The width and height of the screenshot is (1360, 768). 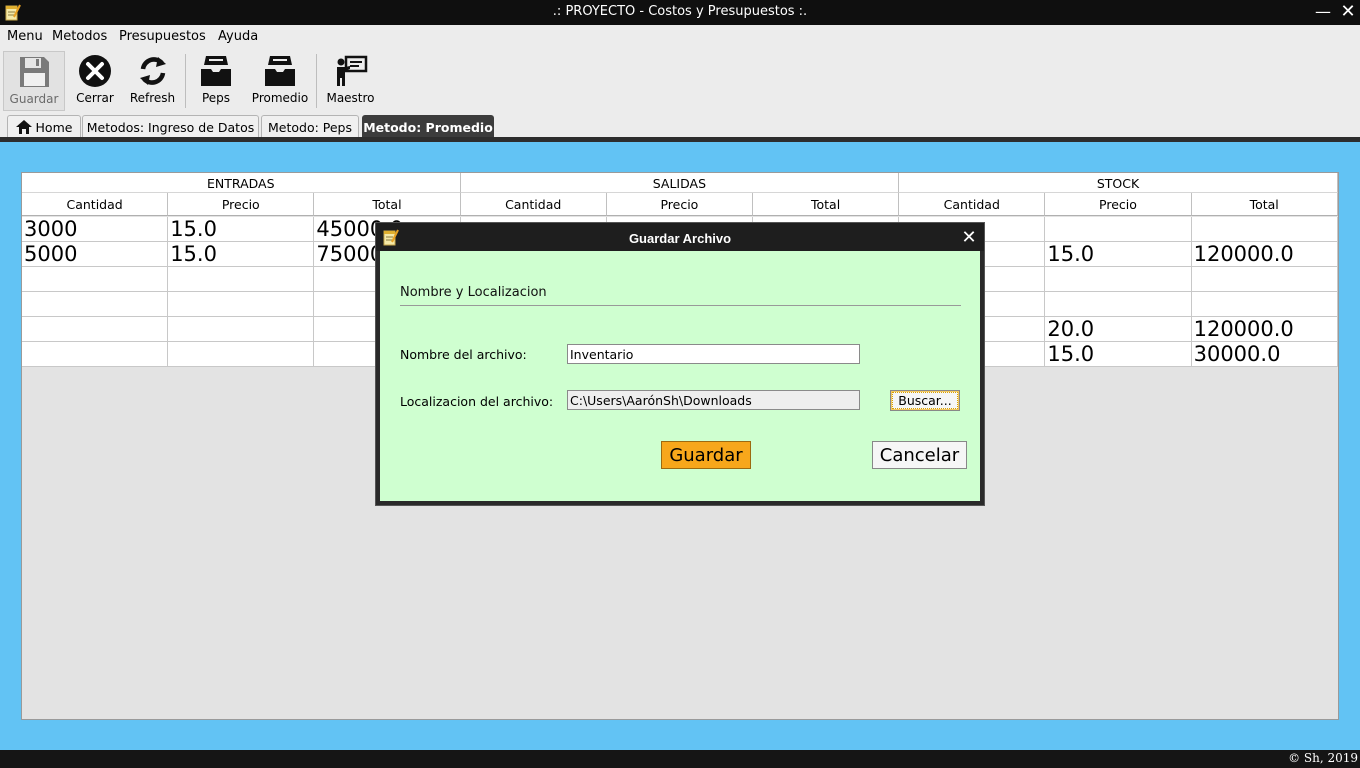 I want to click on tab-ingreso-de-datos: Metodos: Ingreso de Datos, so click(x=170, y=126).